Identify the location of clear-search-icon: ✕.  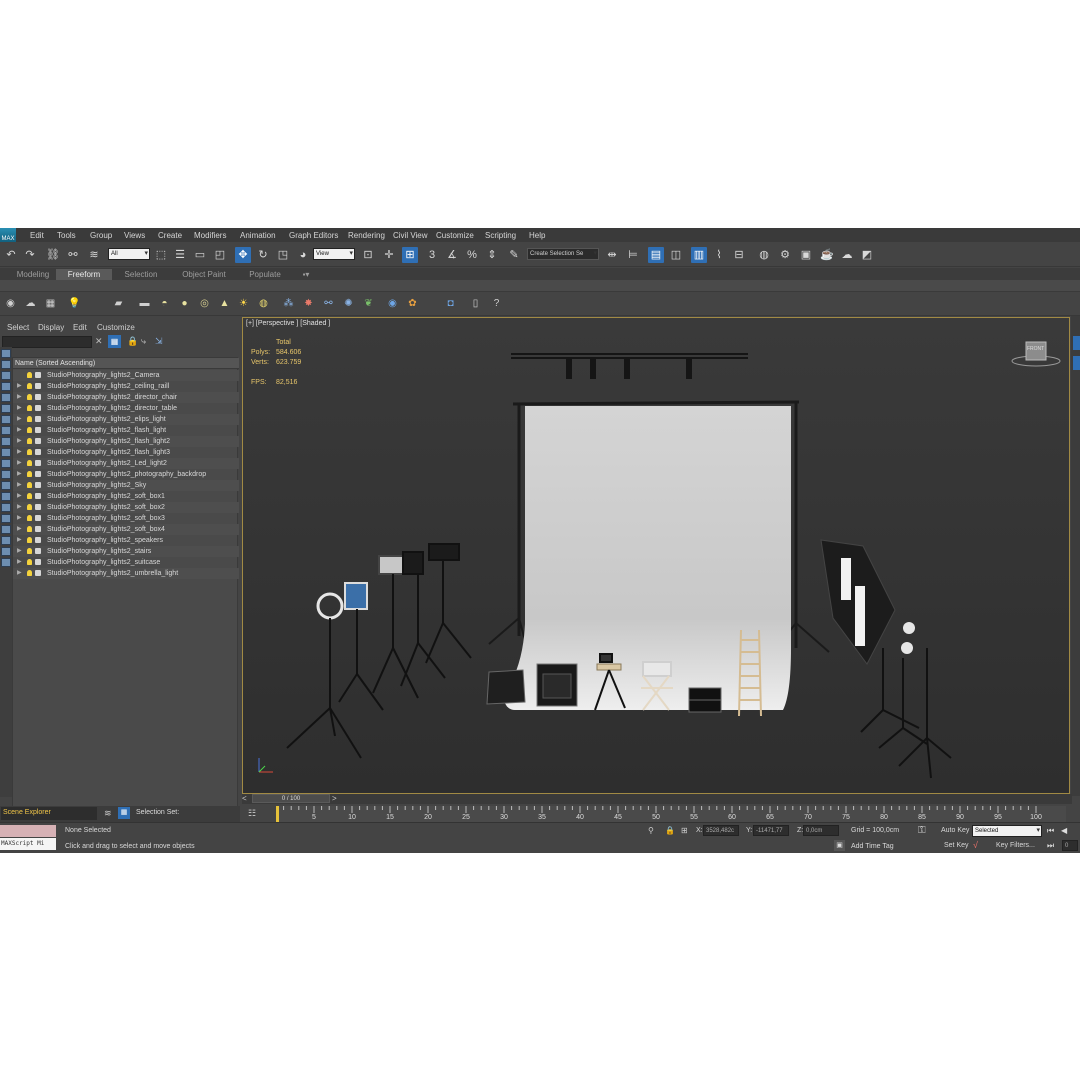
(99, 341).